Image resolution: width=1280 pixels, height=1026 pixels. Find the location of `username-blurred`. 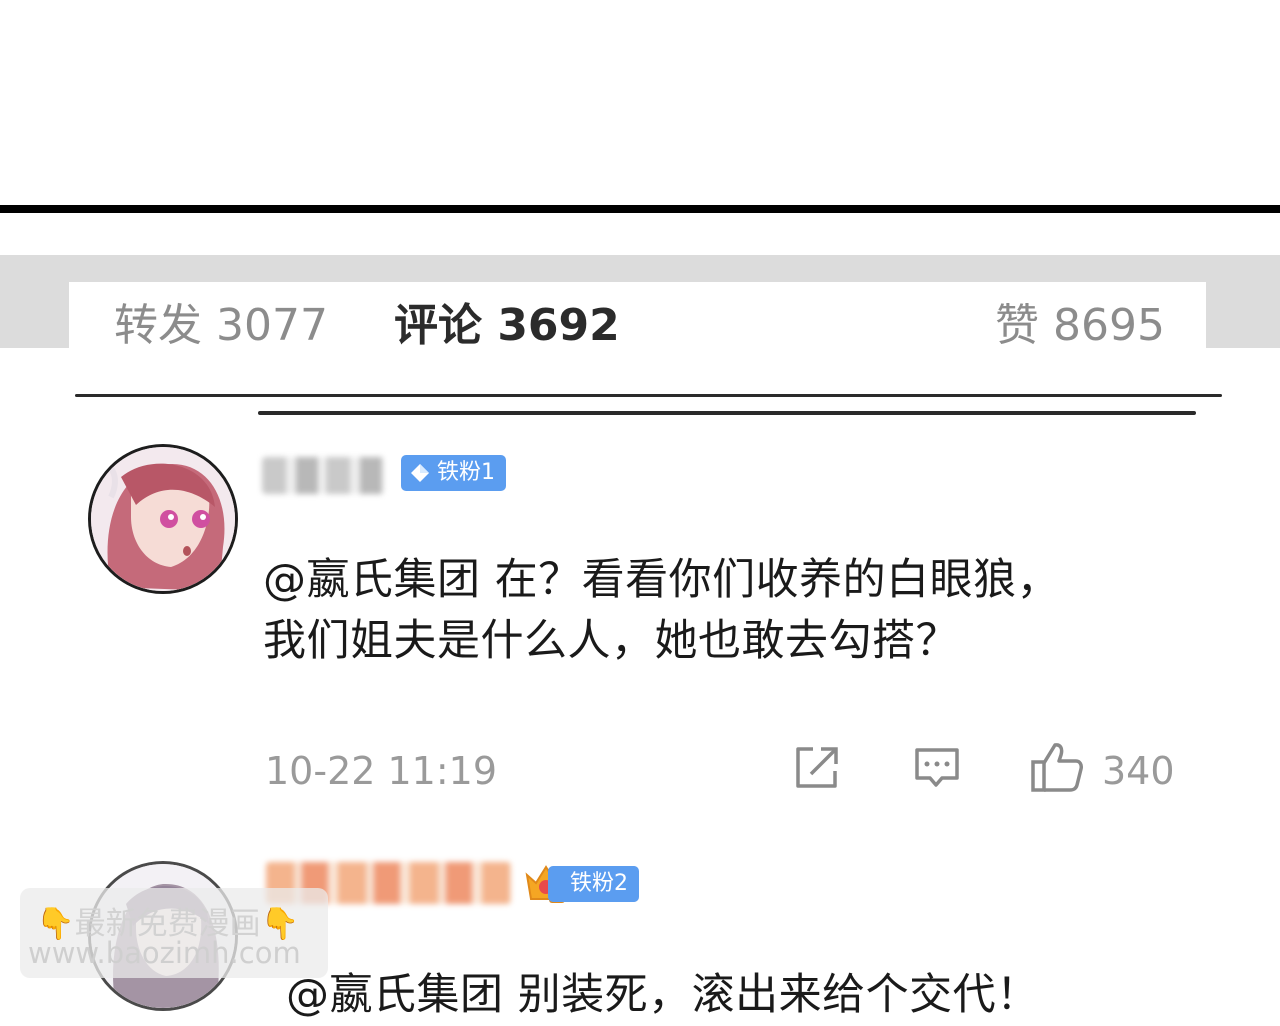

username-blurred is located at coordinates (323, 475).